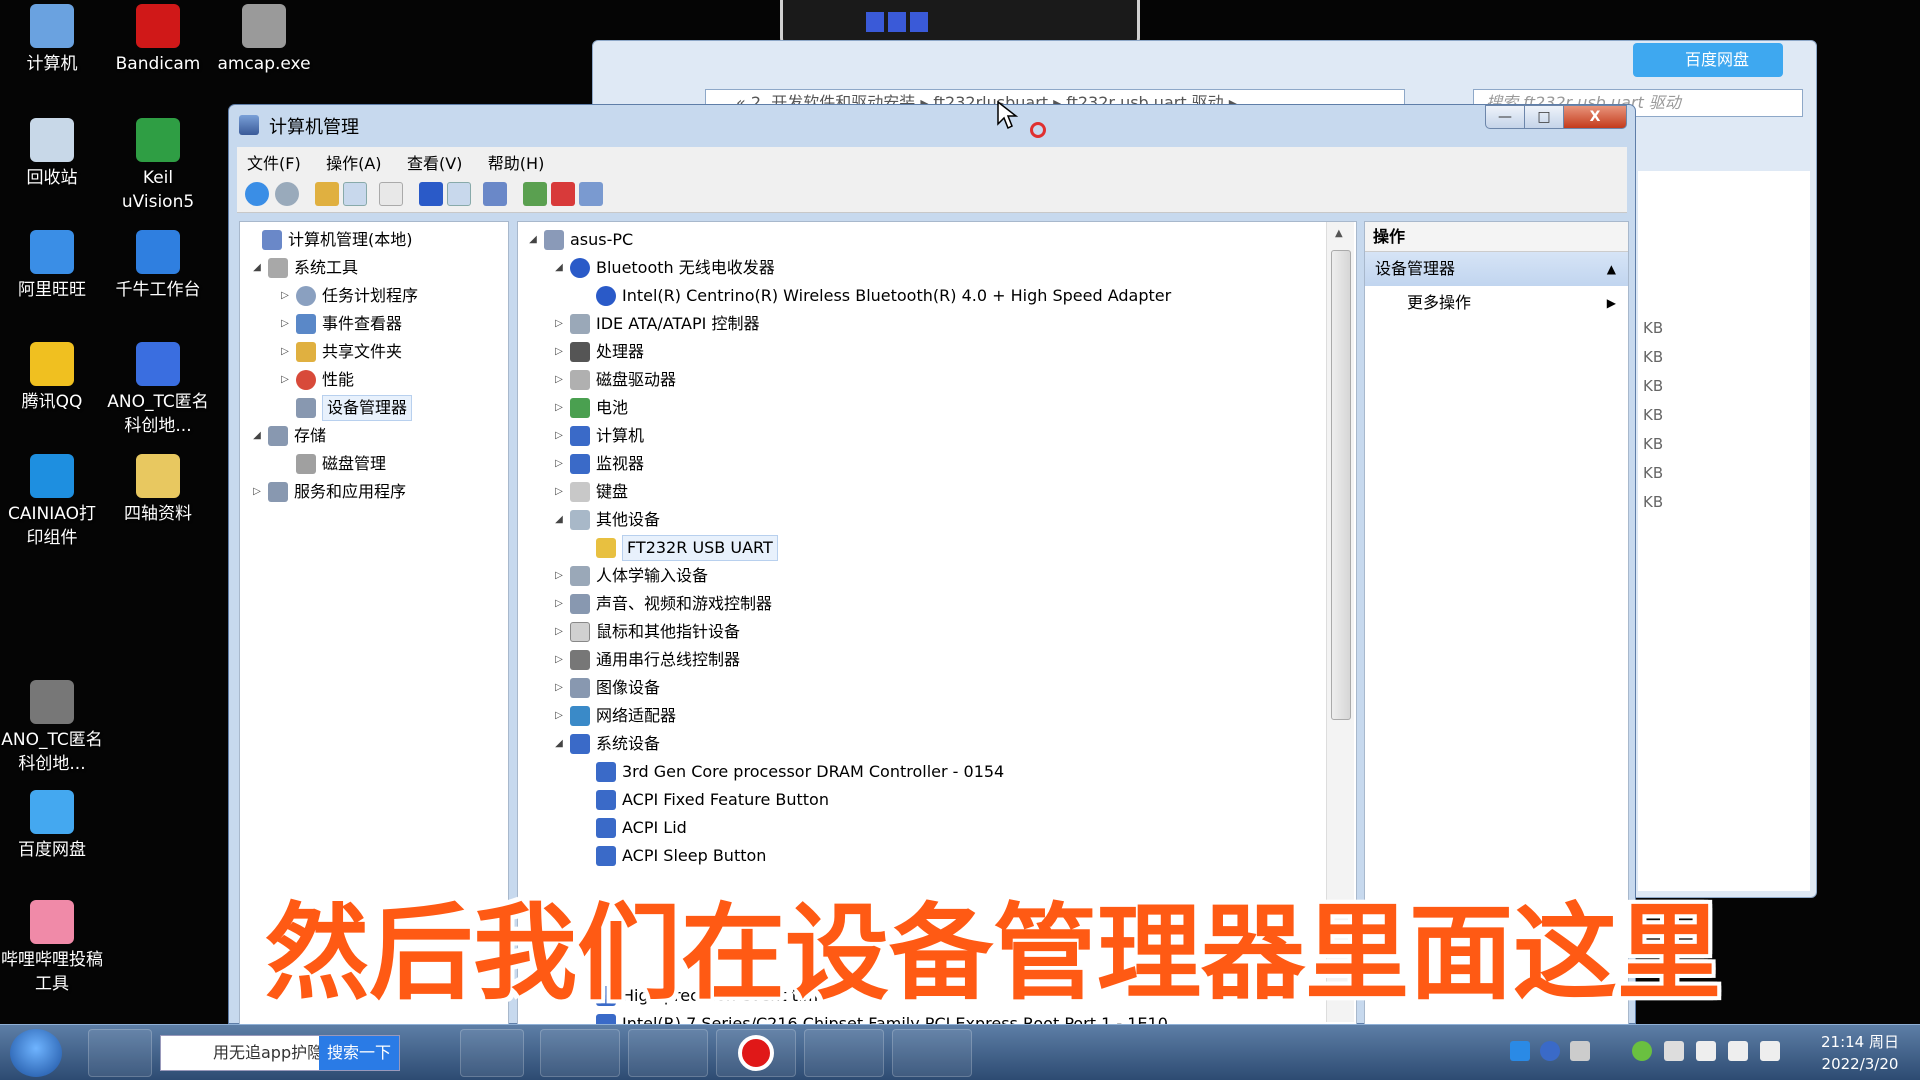  What do you see at coordinates (120, 1053) in the screenshot?
I see `taskbar-app-icon` at bounding box center [120, 1053].